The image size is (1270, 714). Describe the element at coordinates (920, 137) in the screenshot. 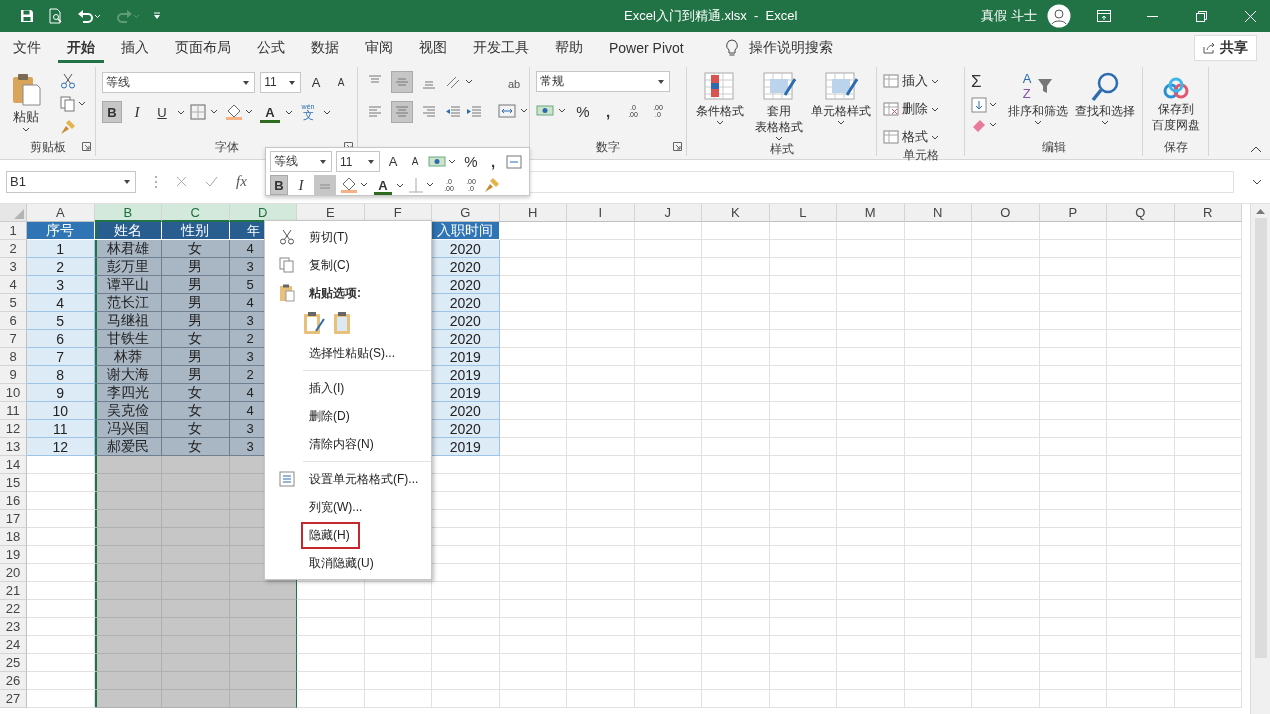

I see `format-button: 格式` at that location.